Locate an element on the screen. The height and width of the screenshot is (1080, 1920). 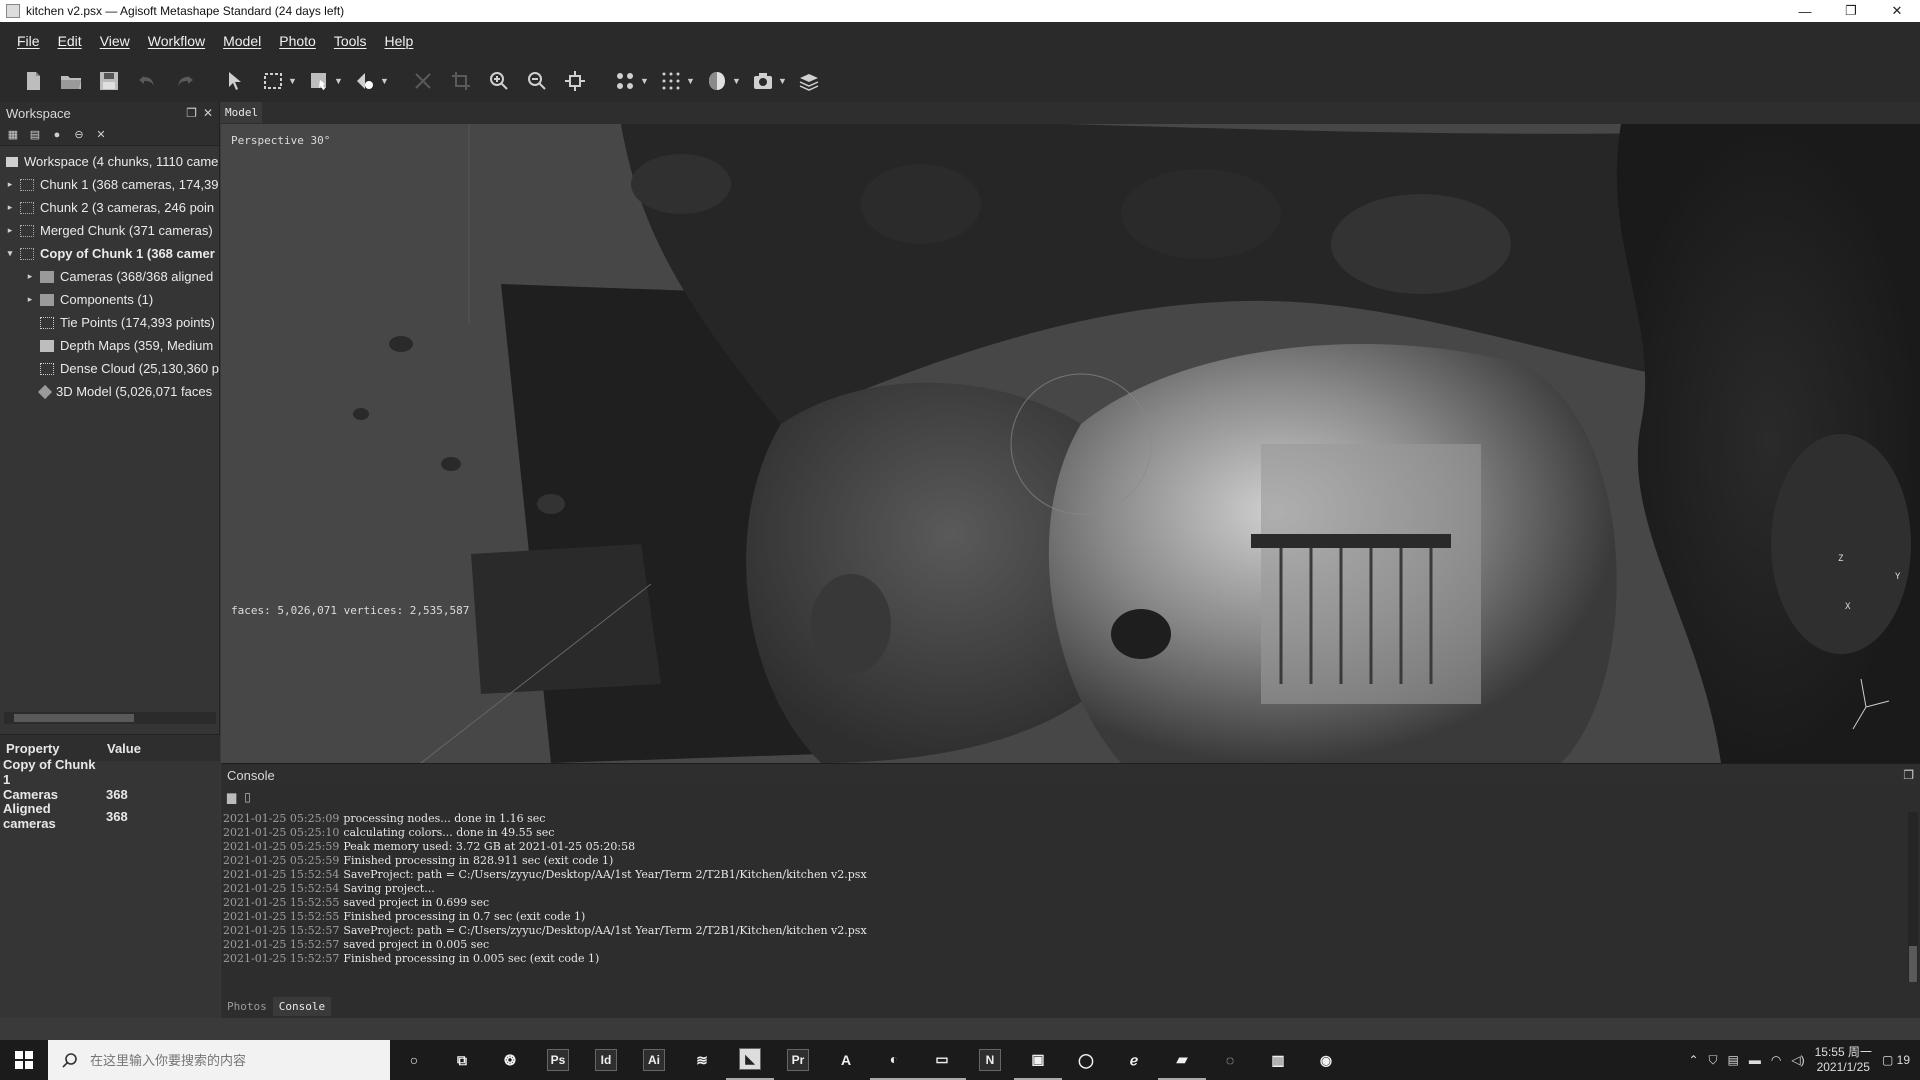
tree-item: ▸ Chunk 1 (368 cameras, 174,39 is located at coordinates (109, 184).